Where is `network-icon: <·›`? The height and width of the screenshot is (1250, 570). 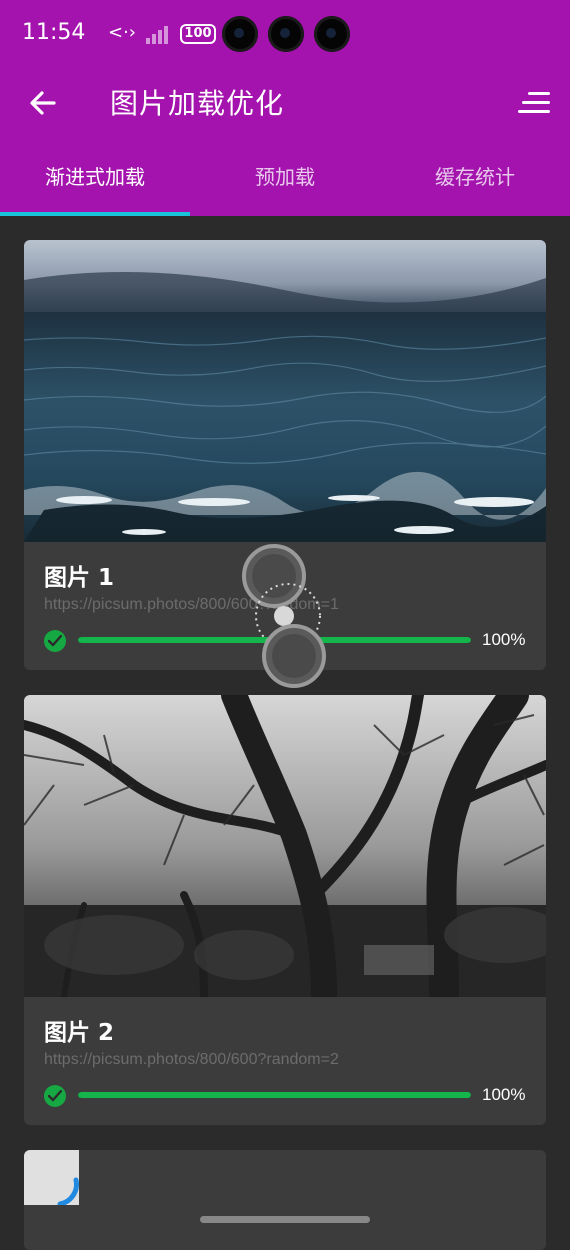
network-icon: <·› is located at coordinates (122, 32).